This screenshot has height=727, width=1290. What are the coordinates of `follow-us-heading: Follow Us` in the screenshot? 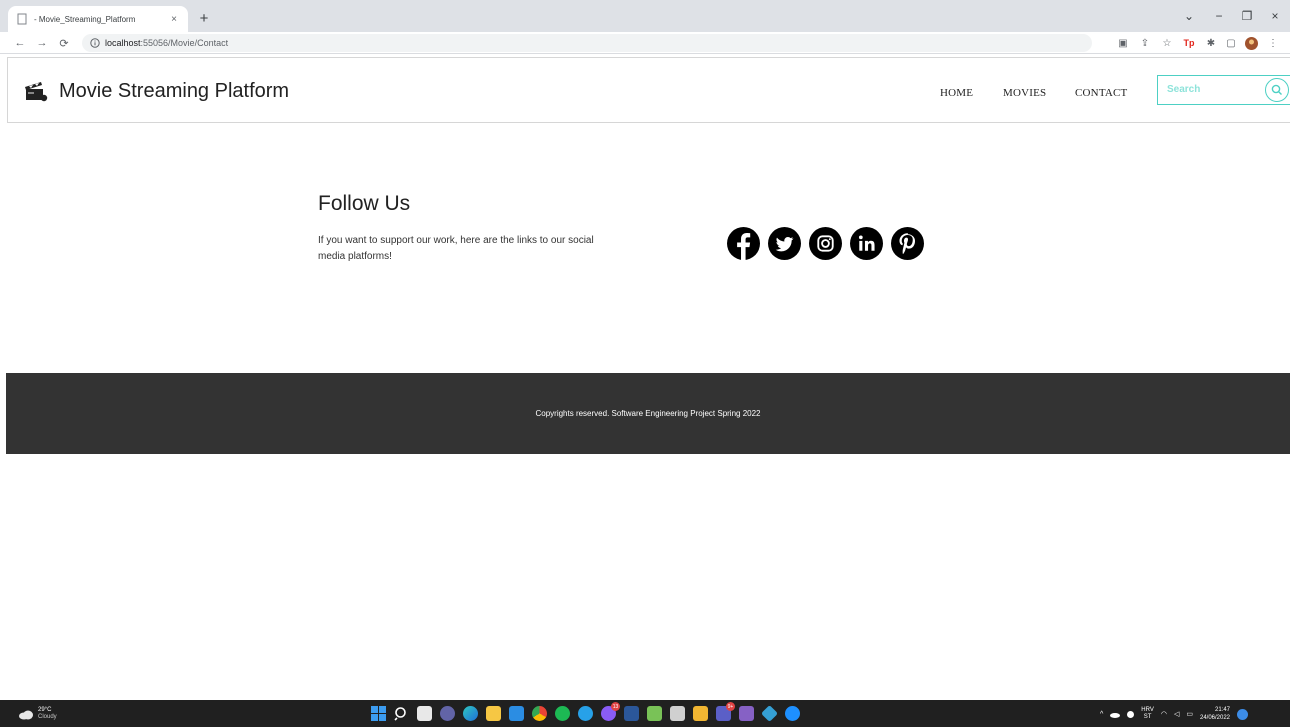 It's located at (364, 203).